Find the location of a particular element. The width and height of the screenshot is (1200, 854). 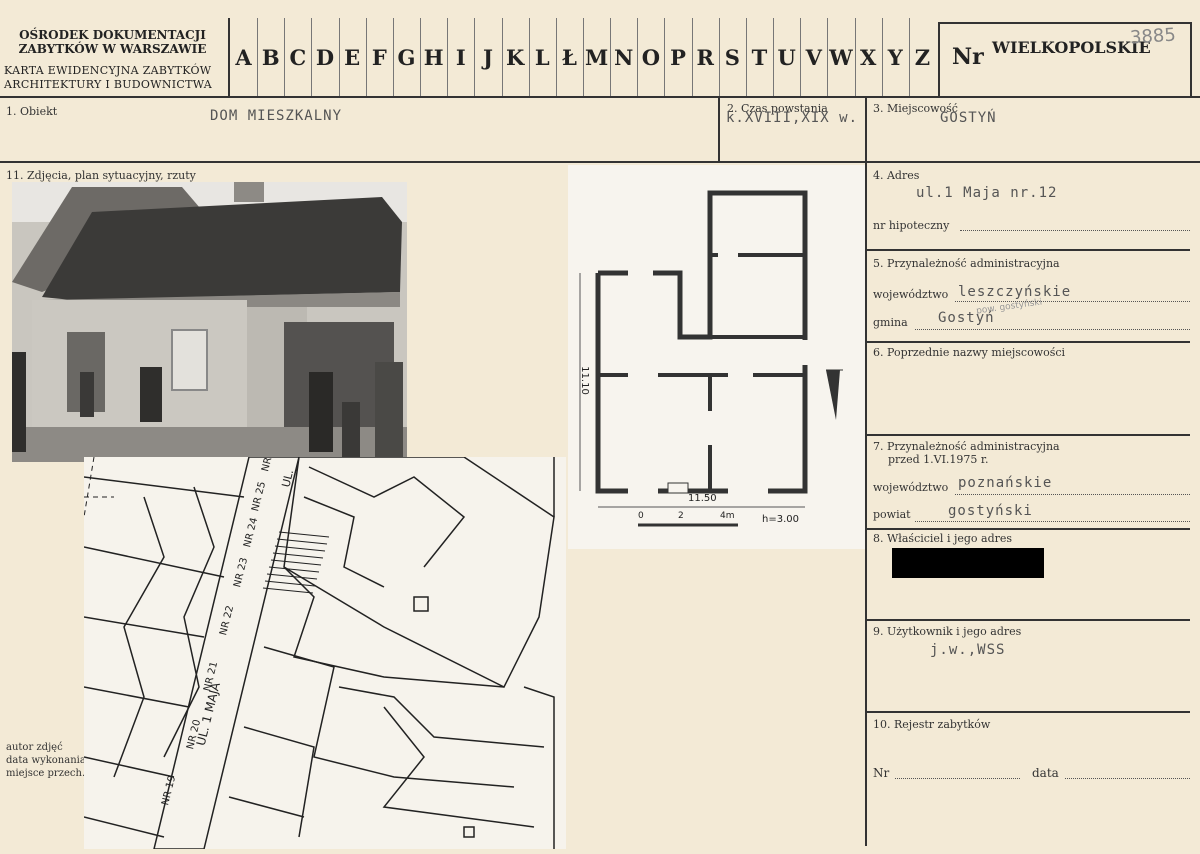

powiat-value: gostyński is located at coordinates (990, 511).